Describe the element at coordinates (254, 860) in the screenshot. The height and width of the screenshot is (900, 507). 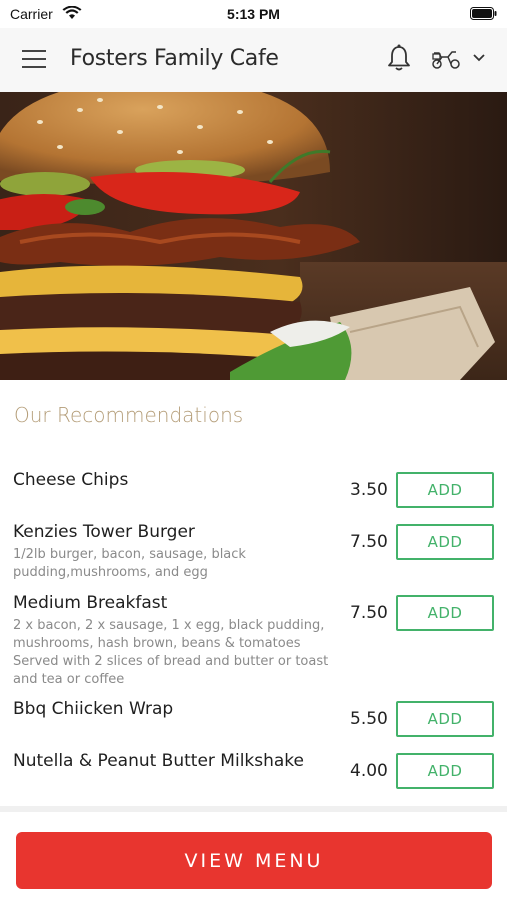
I see `view-menu-button: VIEW MENU` at that location.